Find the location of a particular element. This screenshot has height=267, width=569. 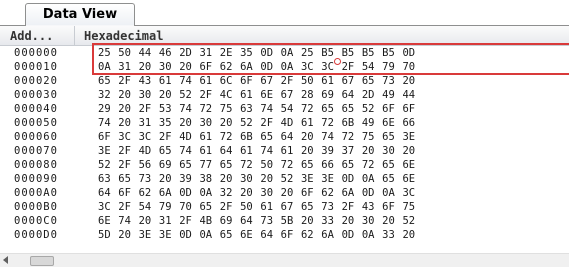

scroll-left-icon is located at coordinates (5, 260).